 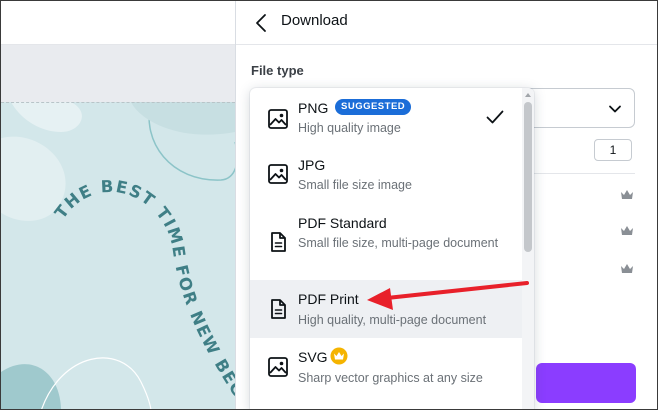 I want to click on panel-title: Download, so click(x=314, y=20).